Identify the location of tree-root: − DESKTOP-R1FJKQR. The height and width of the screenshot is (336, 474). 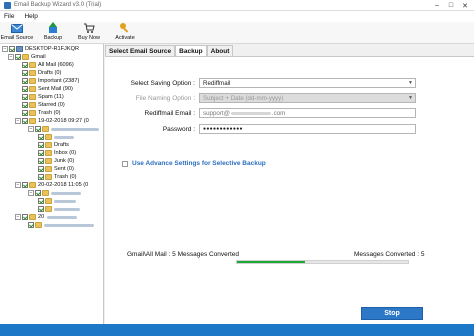
(40, 49).